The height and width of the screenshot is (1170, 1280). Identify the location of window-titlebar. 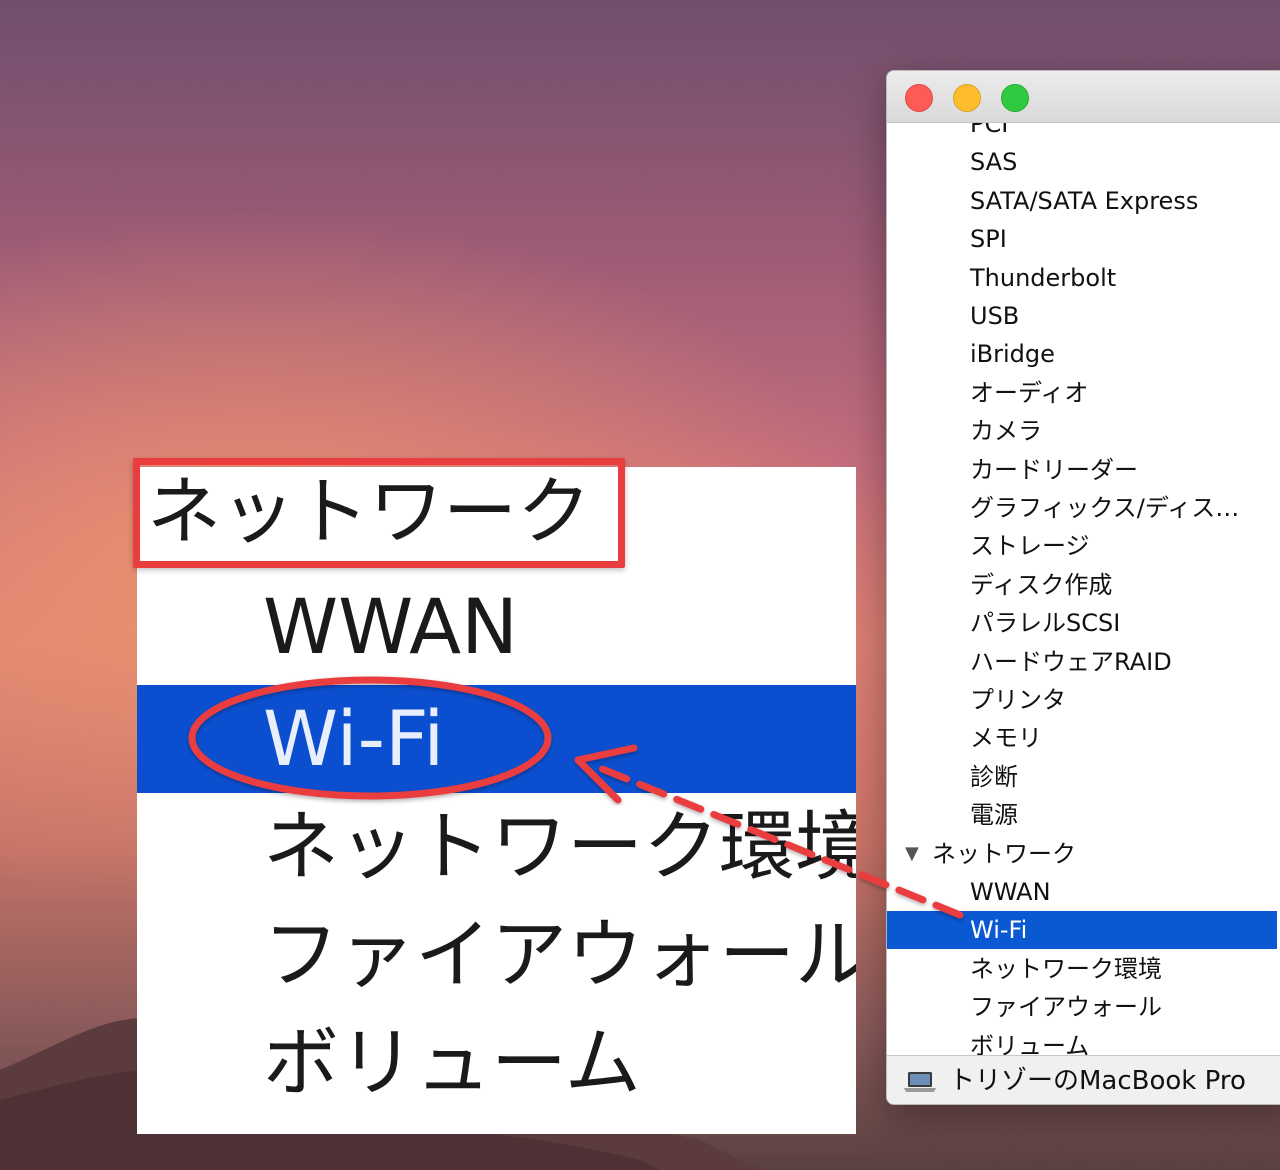
(1083, 97).